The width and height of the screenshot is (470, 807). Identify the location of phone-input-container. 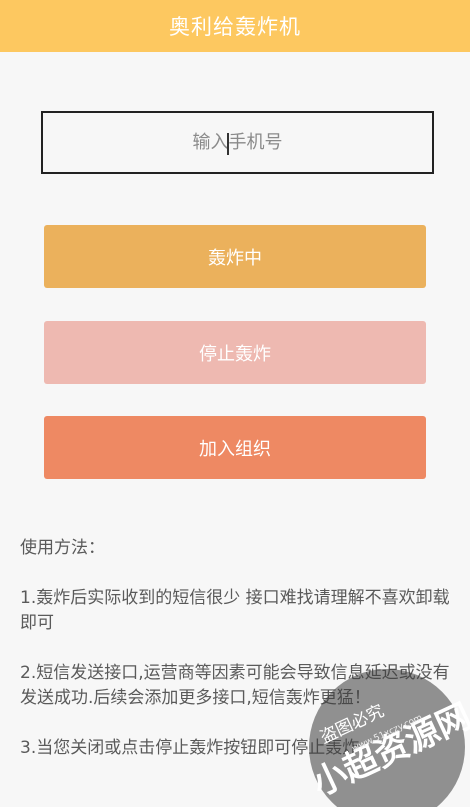
(237, 142).